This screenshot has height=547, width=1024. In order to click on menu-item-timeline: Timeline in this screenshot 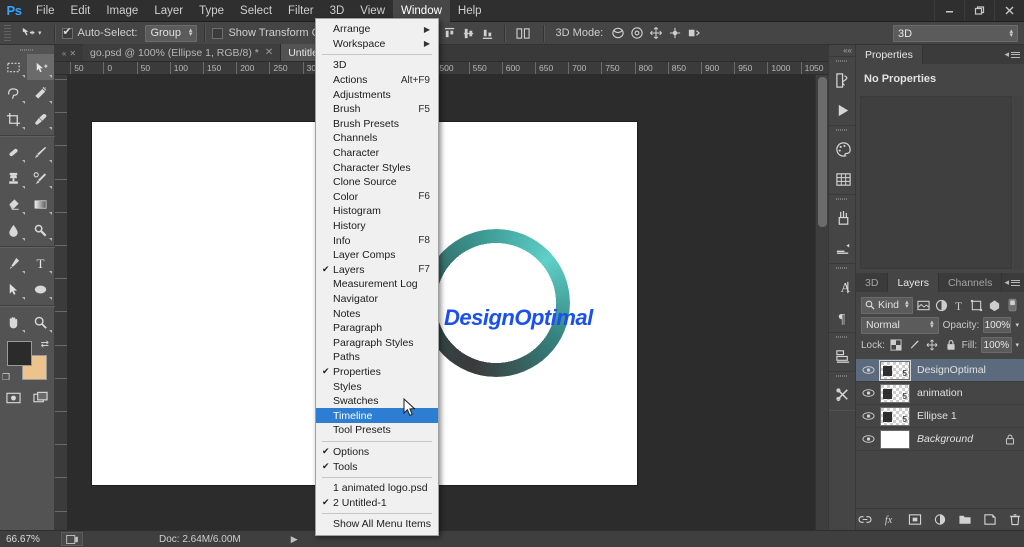, I will do `click(377, 416)`.